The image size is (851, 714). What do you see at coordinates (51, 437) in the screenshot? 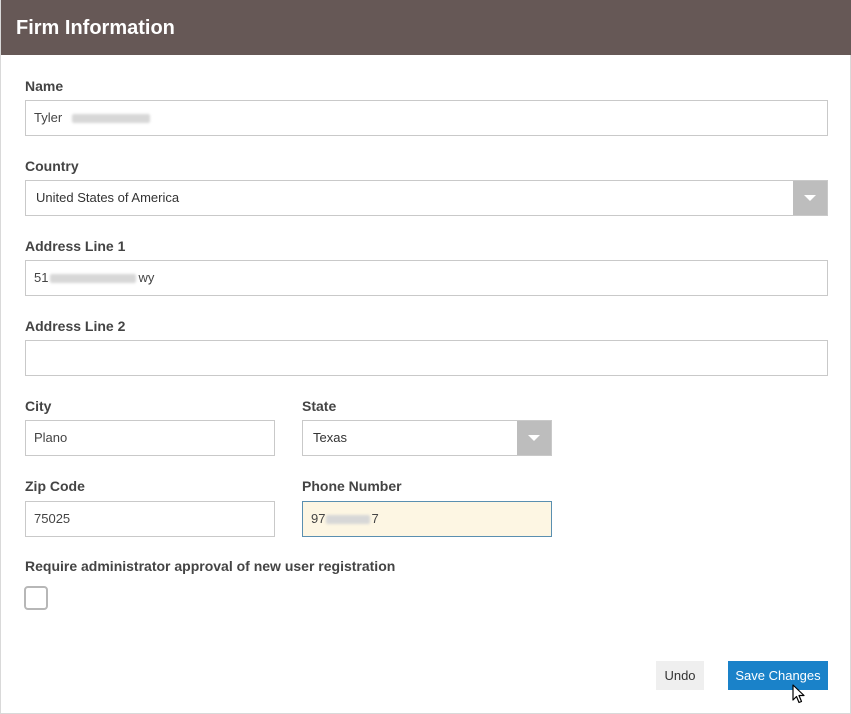
I see `city-value: Plano` at bounding box center [51, 437].